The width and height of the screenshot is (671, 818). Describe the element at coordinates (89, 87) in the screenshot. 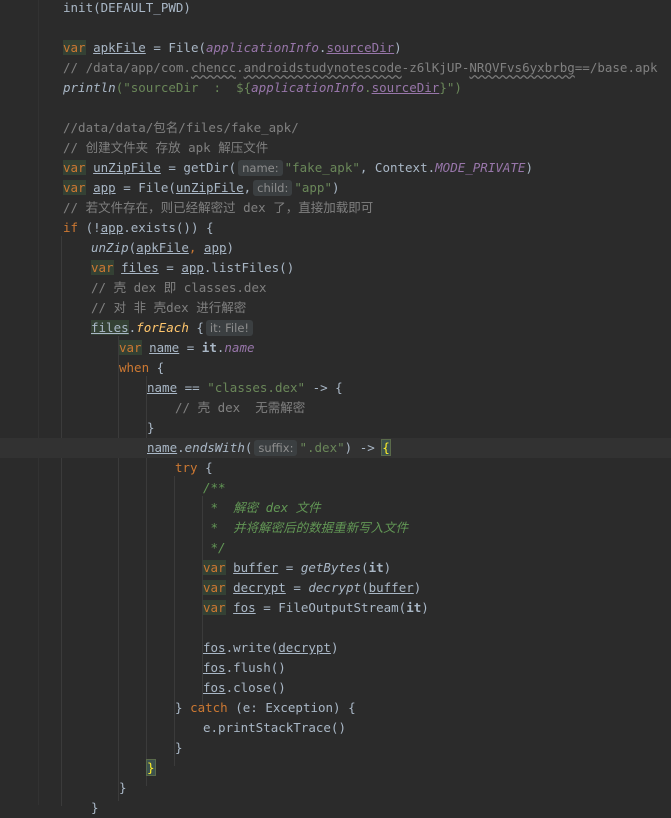

I see `function-call: println` at that location.